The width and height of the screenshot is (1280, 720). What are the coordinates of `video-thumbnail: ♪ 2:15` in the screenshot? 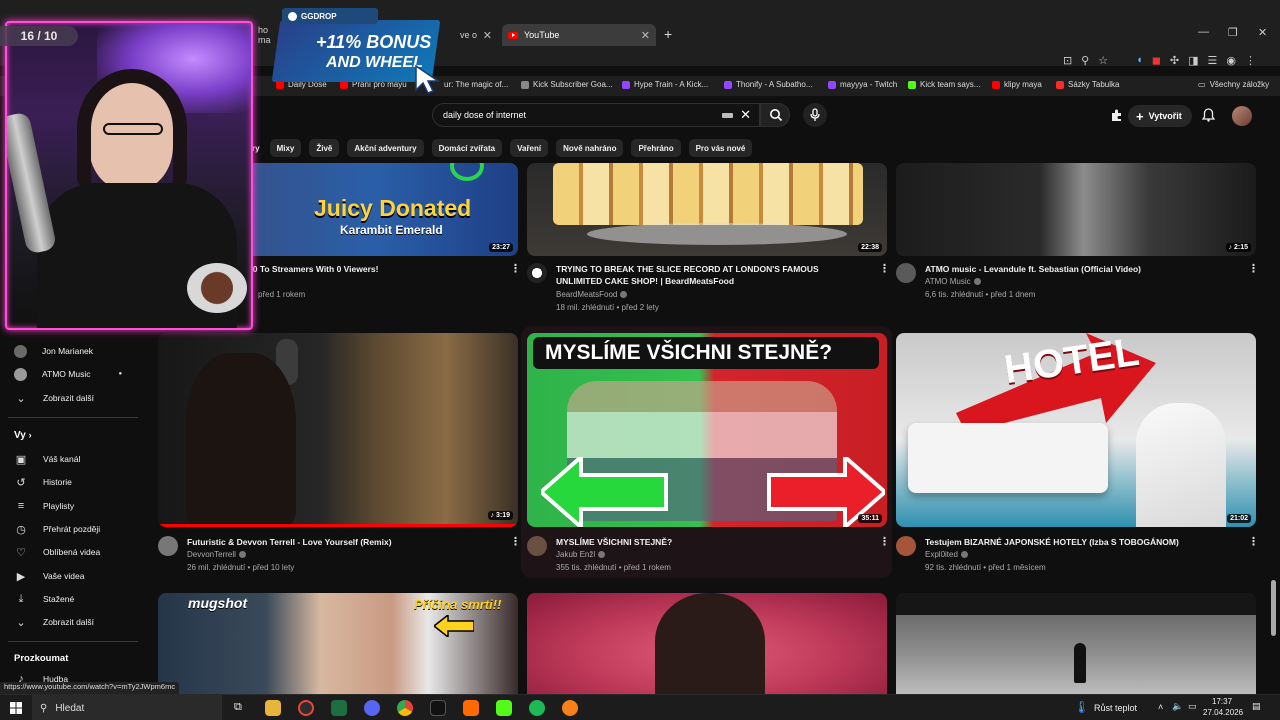 It's located at (1076, 209).